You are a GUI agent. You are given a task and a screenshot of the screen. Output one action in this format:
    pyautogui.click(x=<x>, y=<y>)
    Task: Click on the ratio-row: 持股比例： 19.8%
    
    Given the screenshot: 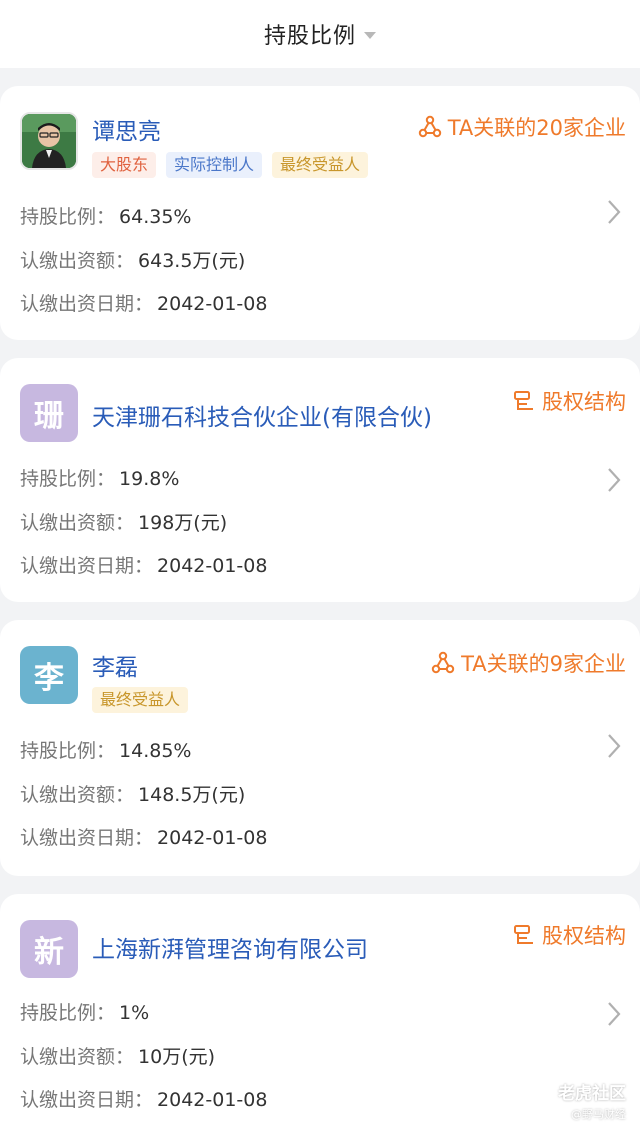 What is the action you would take?
    pyautogui.click(x=99, y=477)
    